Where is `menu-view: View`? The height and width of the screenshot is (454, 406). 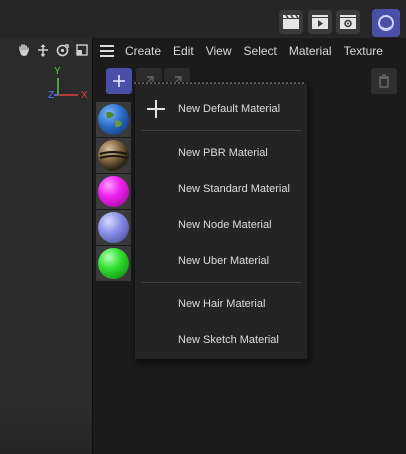 menu-view: View is located at coordinates (219, 51).